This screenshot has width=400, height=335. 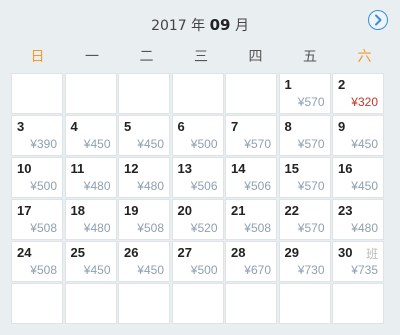 I want to click on weekday-sat: 六, so click(x=364, y=57).